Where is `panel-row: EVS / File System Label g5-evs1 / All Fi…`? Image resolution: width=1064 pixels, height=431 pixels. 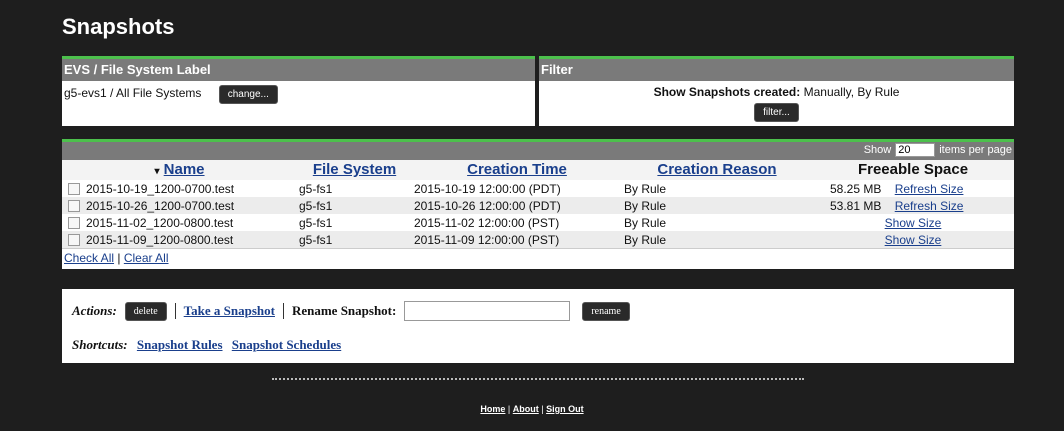
panel-row: EVS / File System Label g5-evs1 / All Fi… is located at coordinates (538, 91).